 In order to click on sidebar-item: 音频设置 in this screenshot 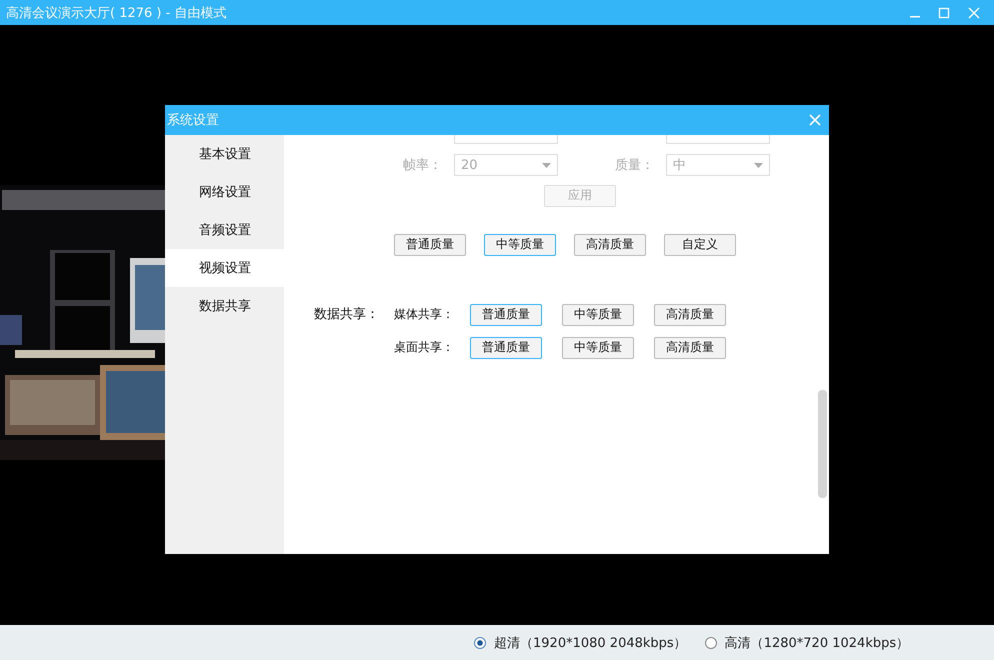, I will do `click(224, 230)`.